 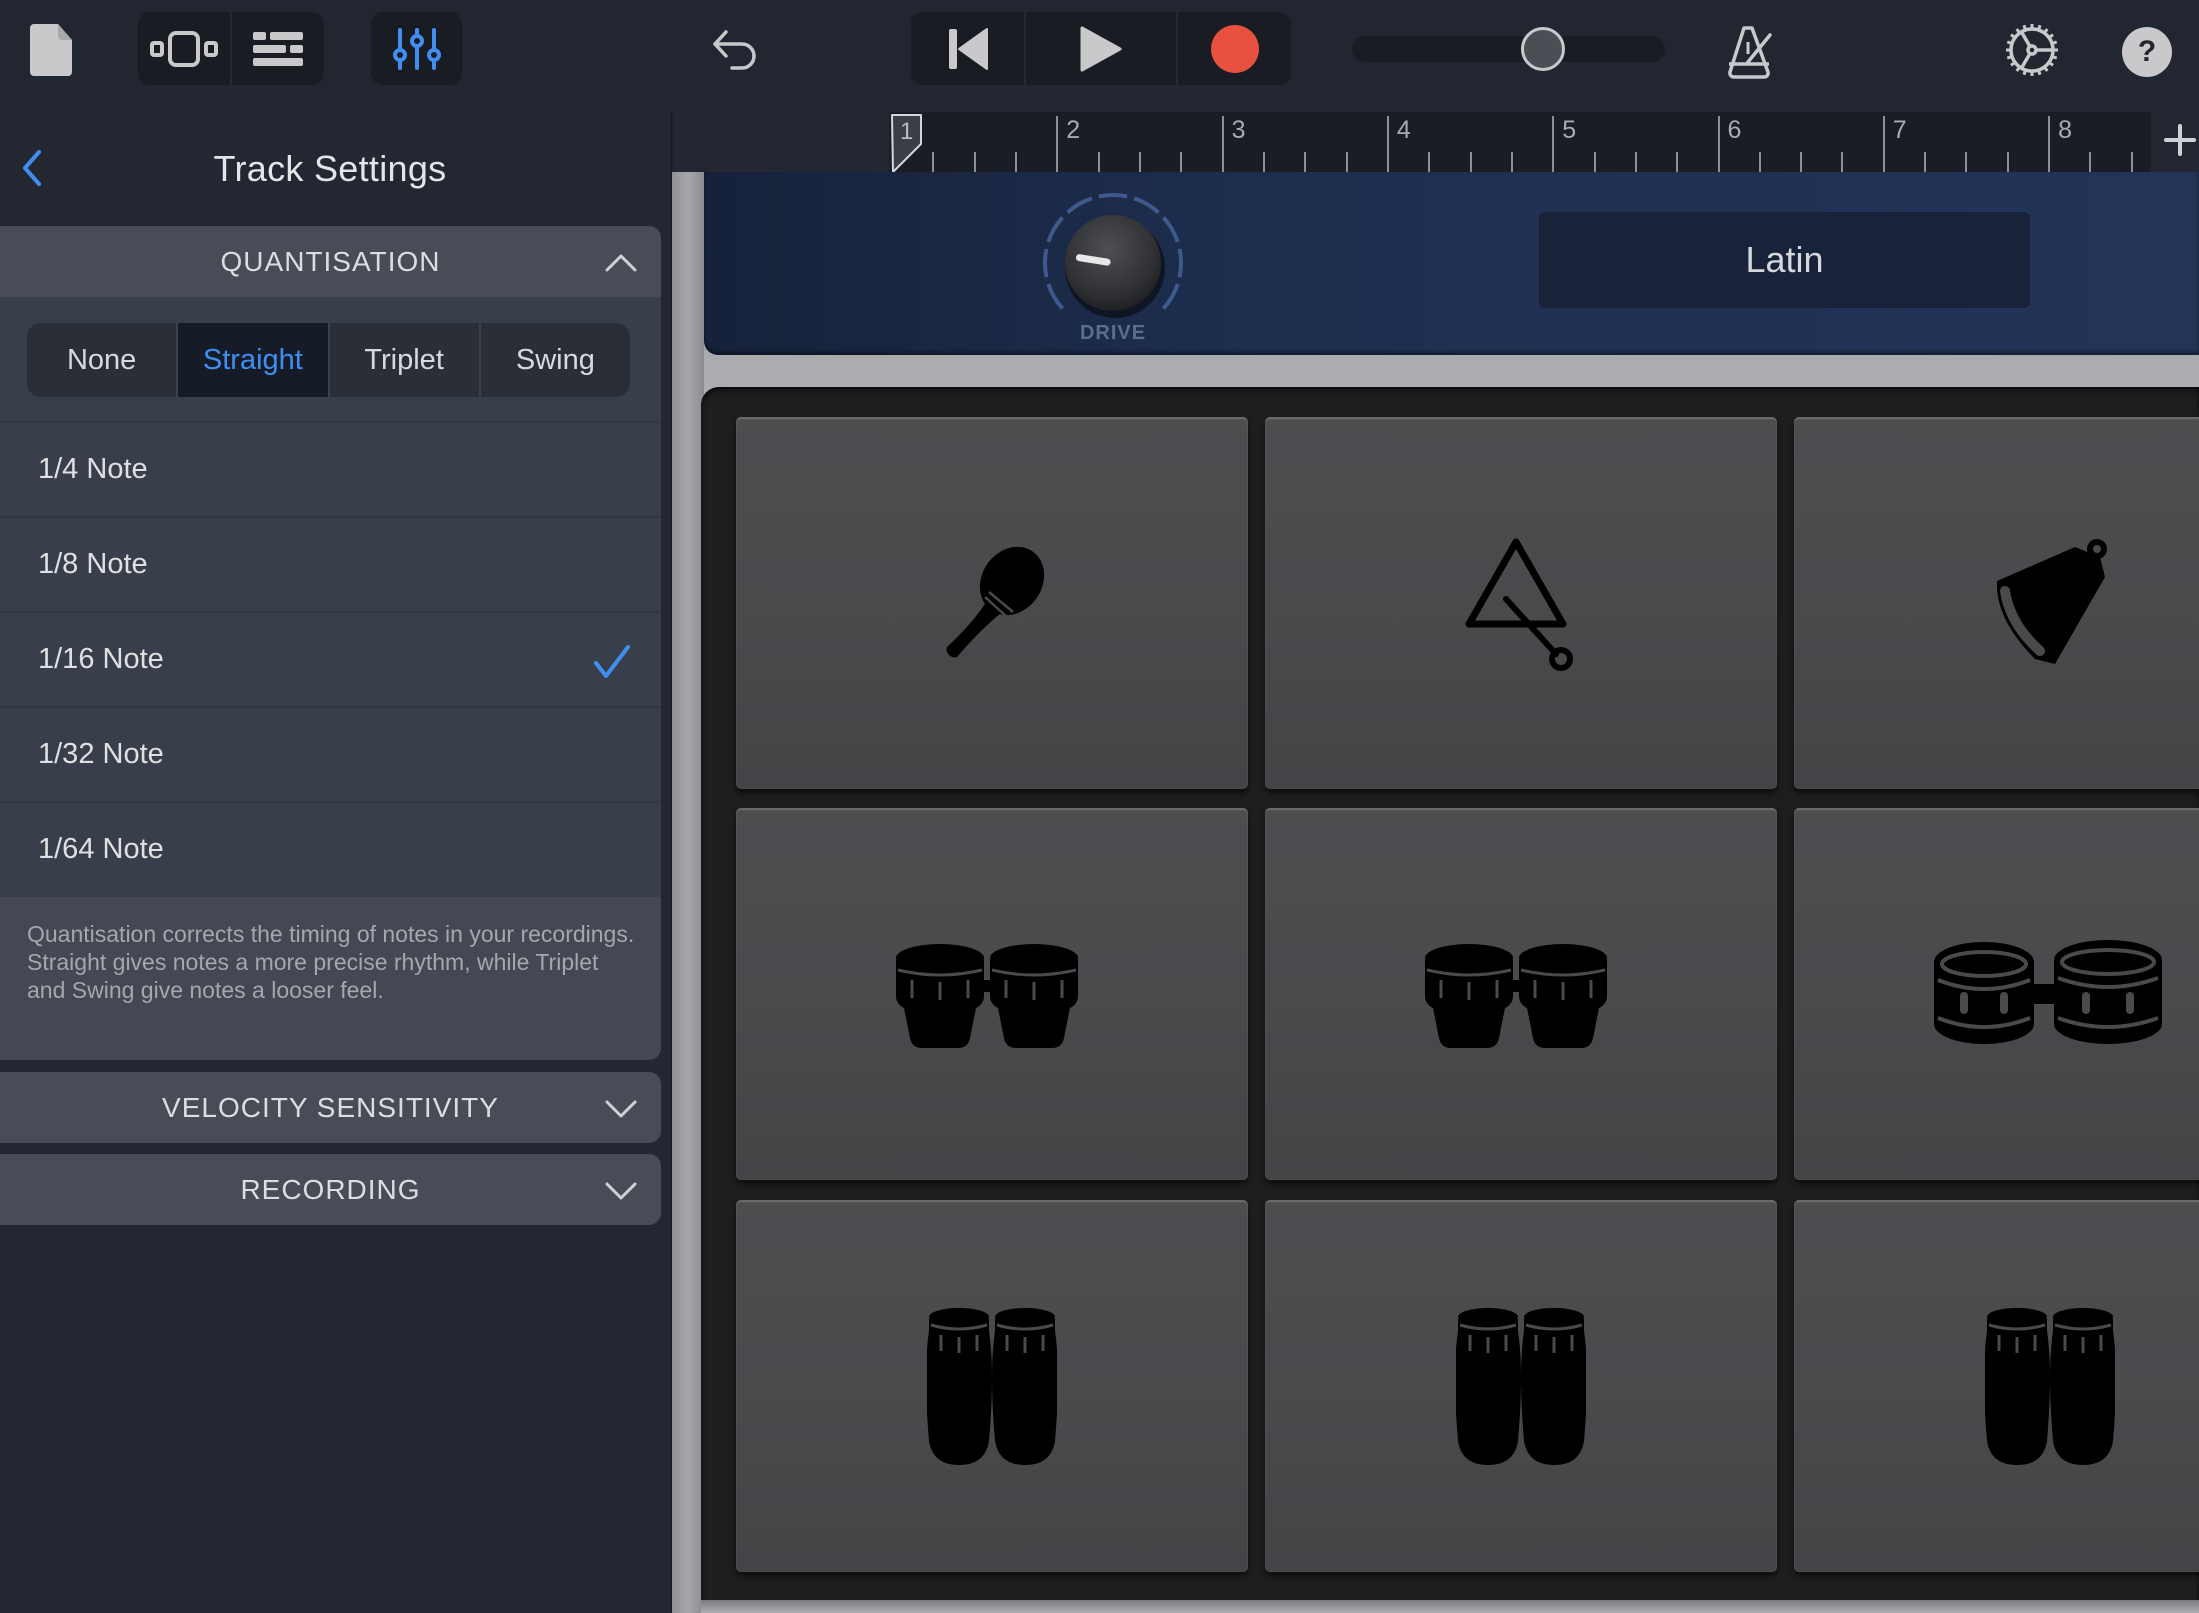 What do you see at coordinates (1113, 333) in the screenshot?
I see `drive-label: DRIVE` at bounding box center [1113, 333].